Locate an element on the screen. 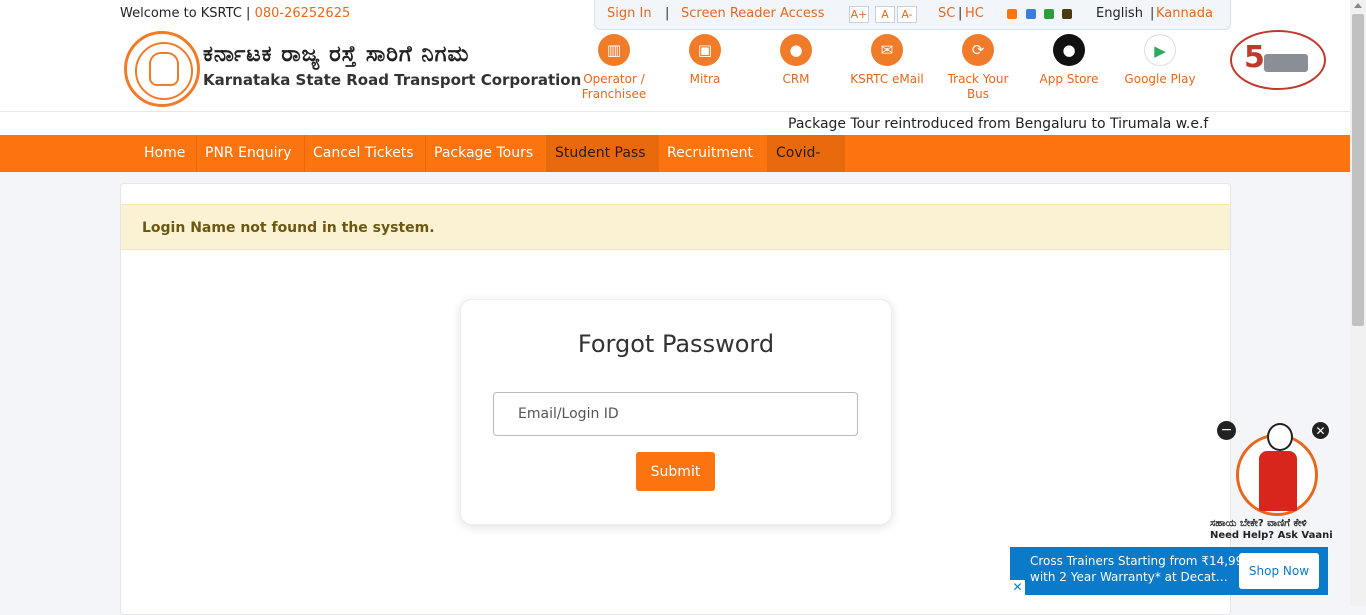 This screenshot has width=1366, height=615. font-decrease-button: A- is located at coordinates (907, 14).